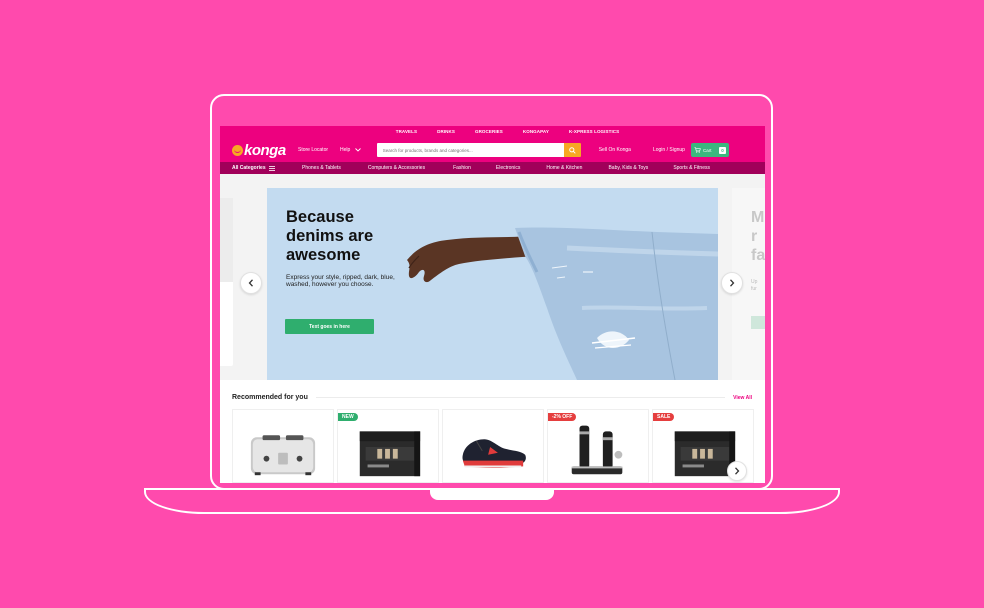  Describe the element at coordinates (758, 236) in the screenshot. I see `next-slide-title: Mr fa` at that location.